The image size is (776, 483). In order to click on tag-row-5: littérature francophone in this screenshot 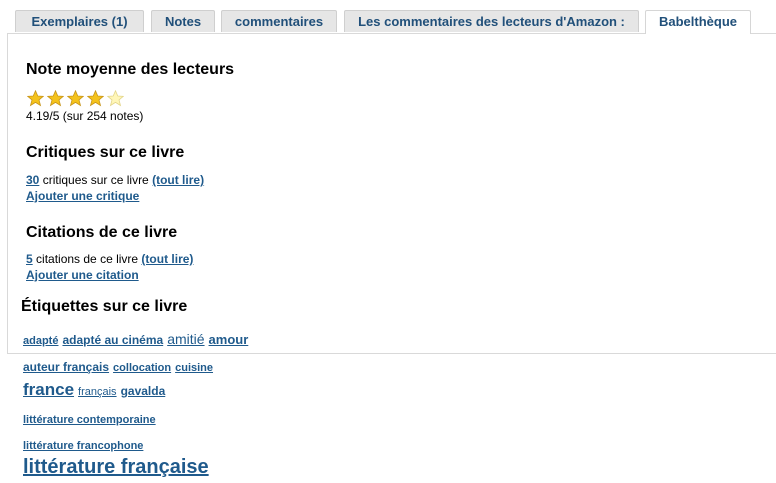, I will do `click(85, 445)`.